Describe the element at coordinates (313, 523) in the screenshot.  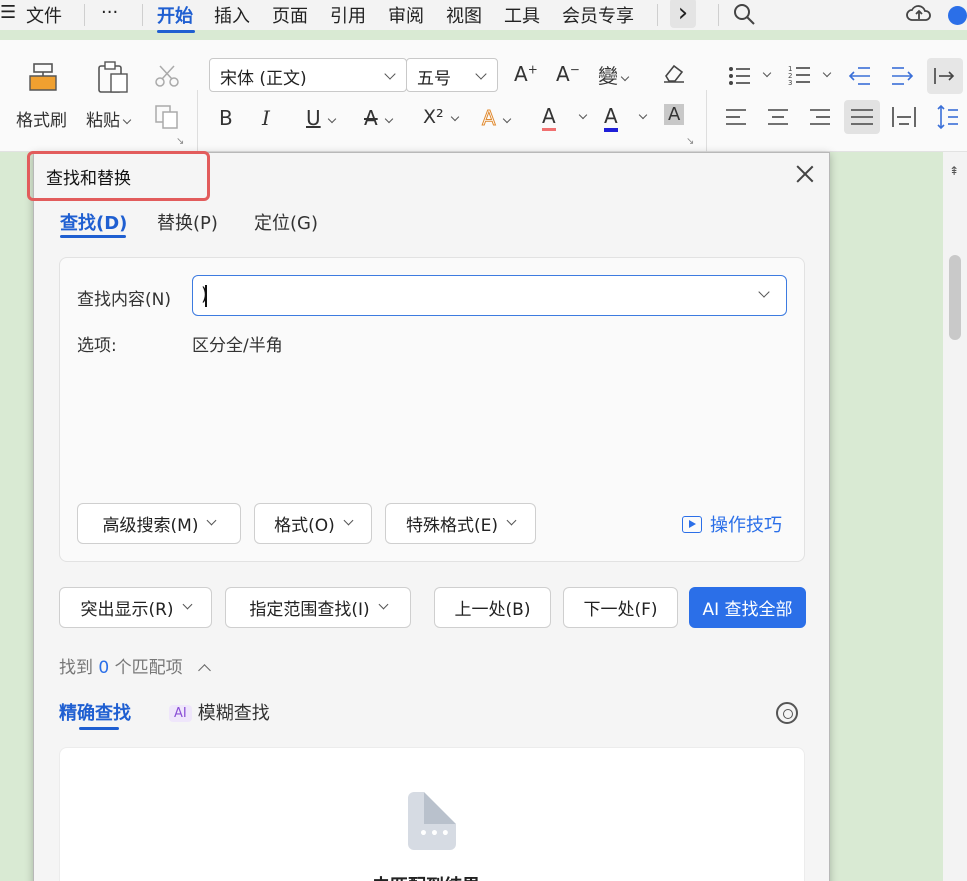
I see `format-button: 格式(O)` at that location.